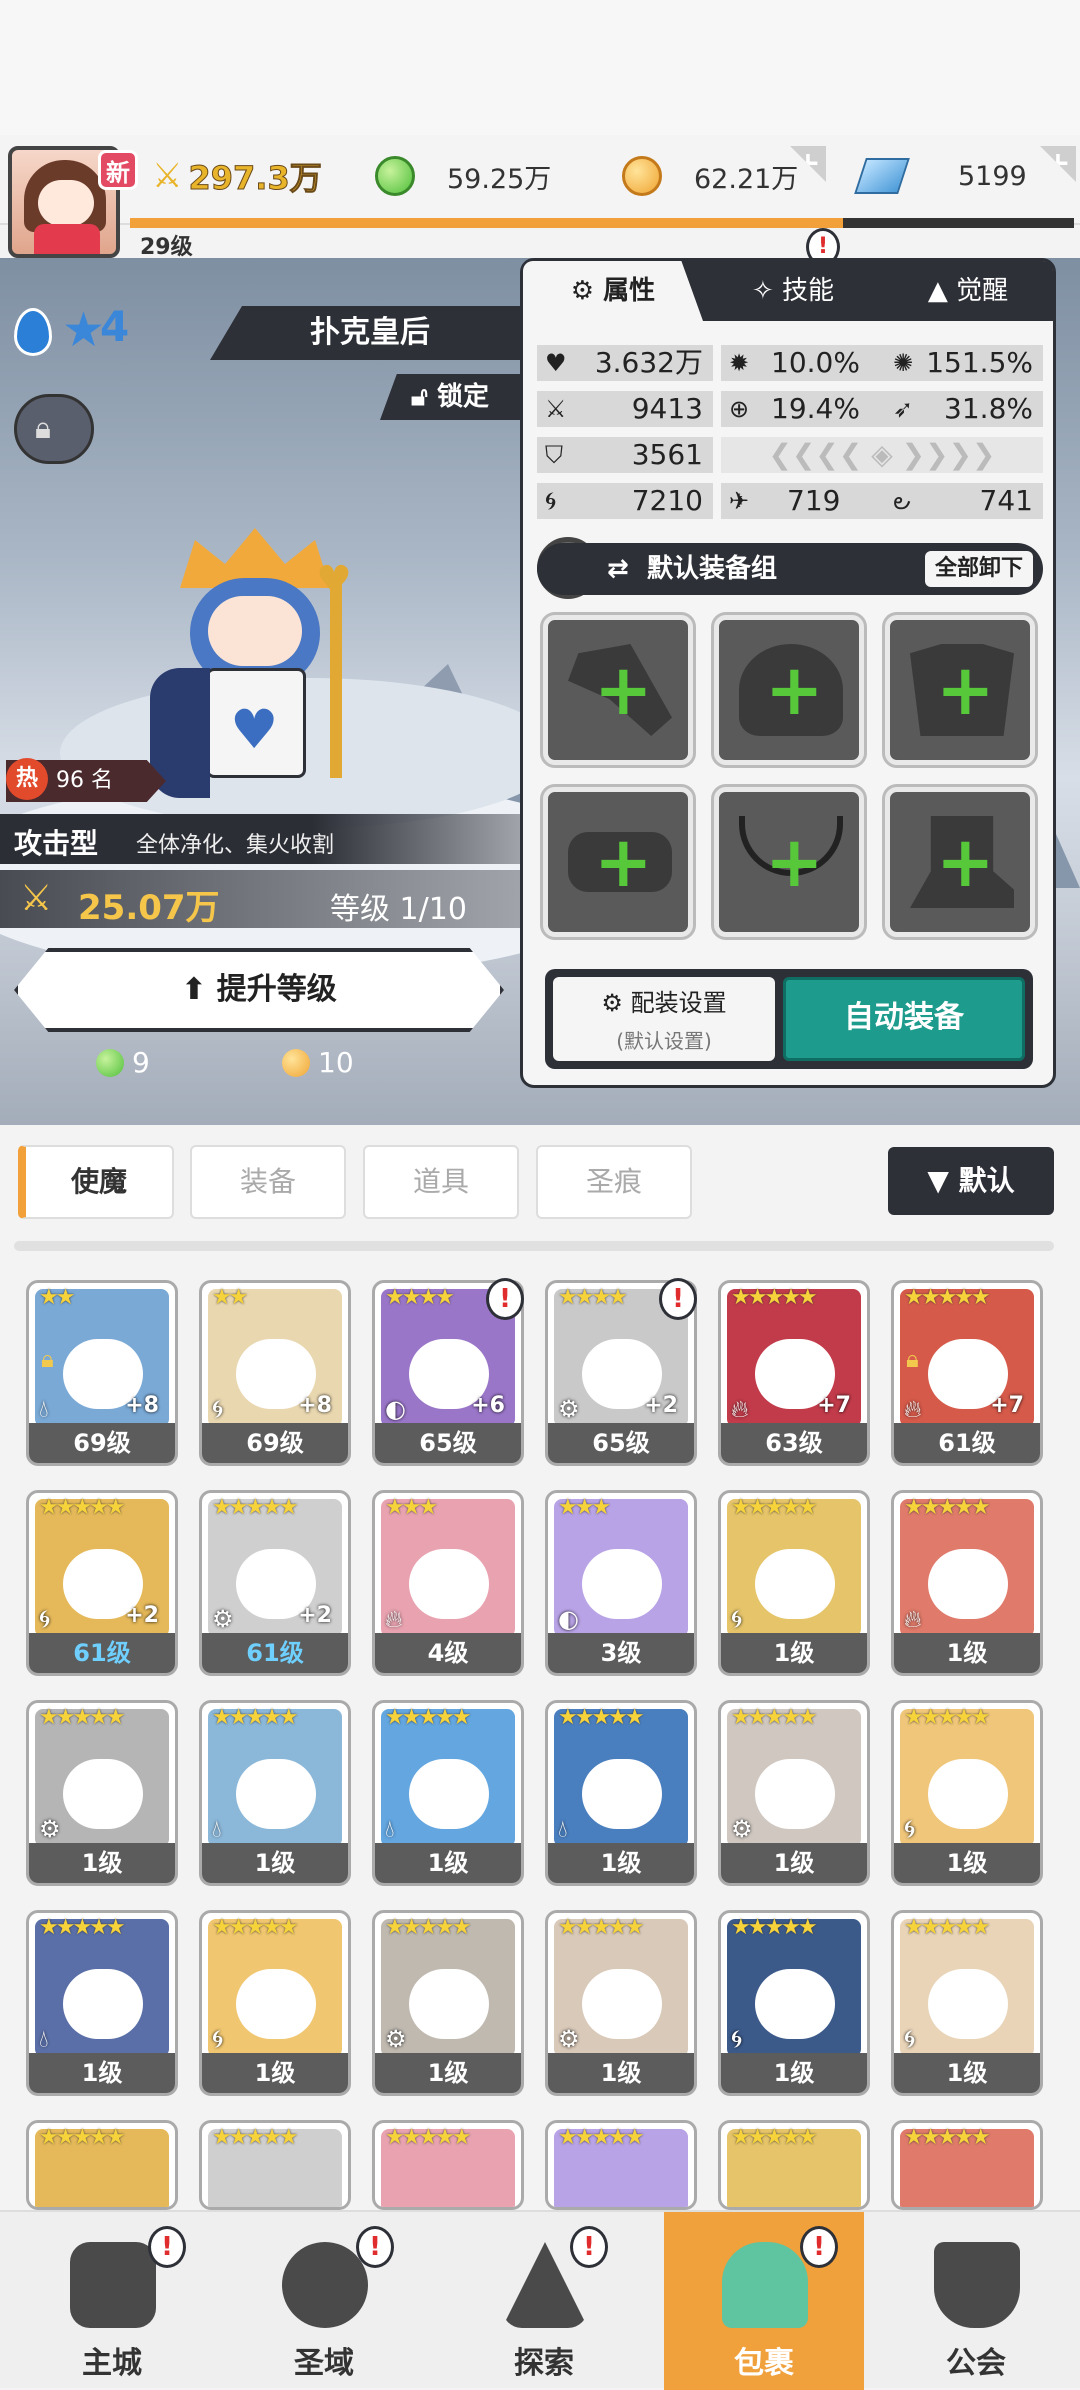 This screenshot has width=1080, height=2390. I want to click on tab-attributes: ⚙ 属性, so click(613, 291).